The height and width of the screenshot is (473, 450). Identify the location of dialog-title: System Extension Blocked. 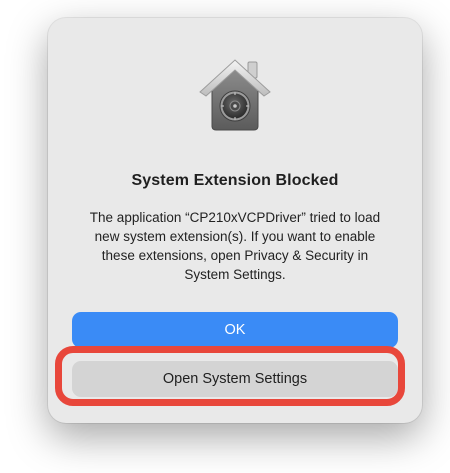
(235, 180).